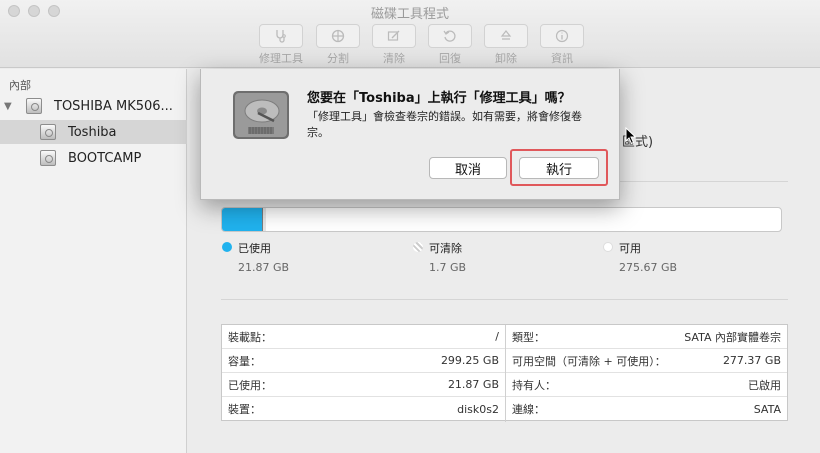  Describe the element at coordinates (264, 219) in the screenshot. I see `usage-purgeable-segment` at that location.